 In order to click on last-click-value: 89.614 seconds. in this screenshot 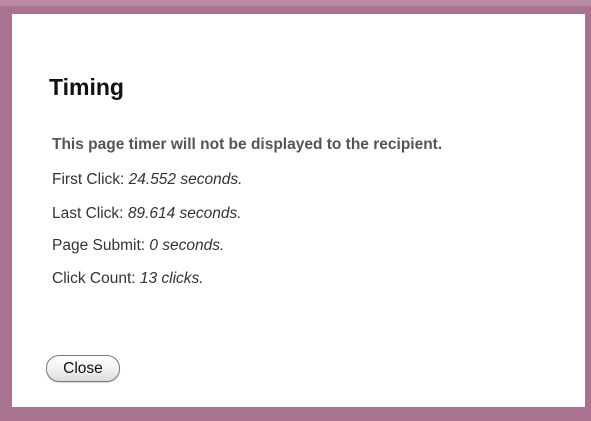, I will do `click(184, 213)`.